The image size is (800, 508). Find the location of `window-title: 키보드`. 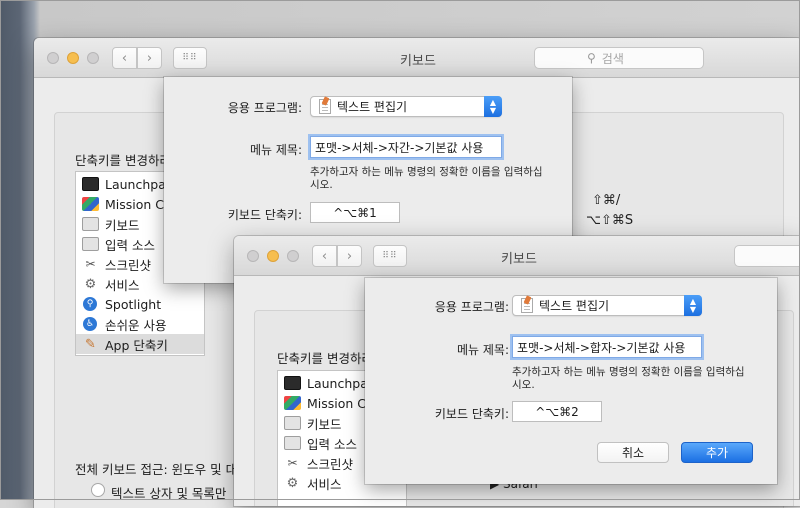

window-title: 키보드 is located at coordinates (519, 259).